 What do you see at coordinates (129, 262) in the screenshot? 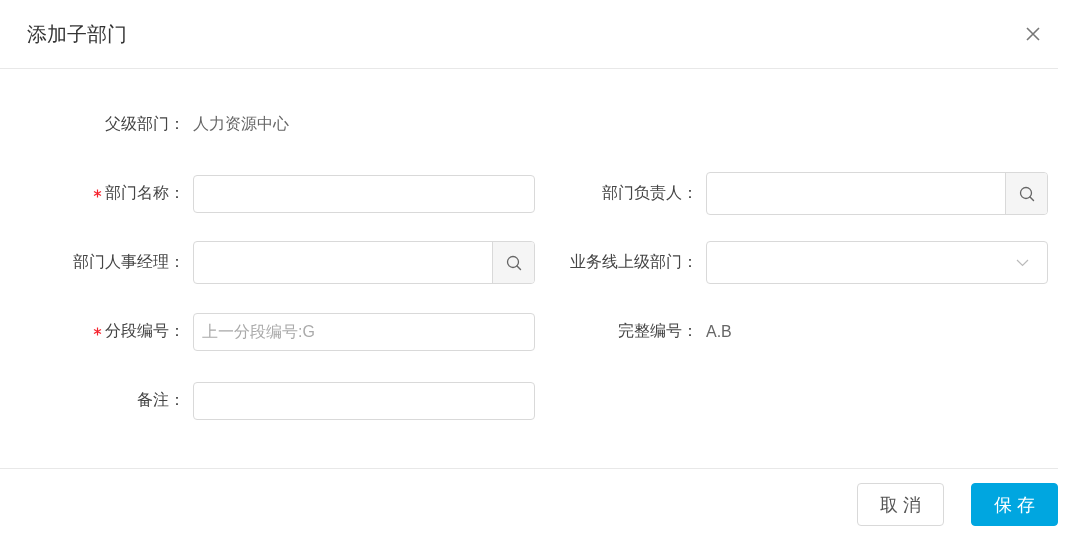
I see `field-label: 部门人事经理：` at bounding box center [129, 262].